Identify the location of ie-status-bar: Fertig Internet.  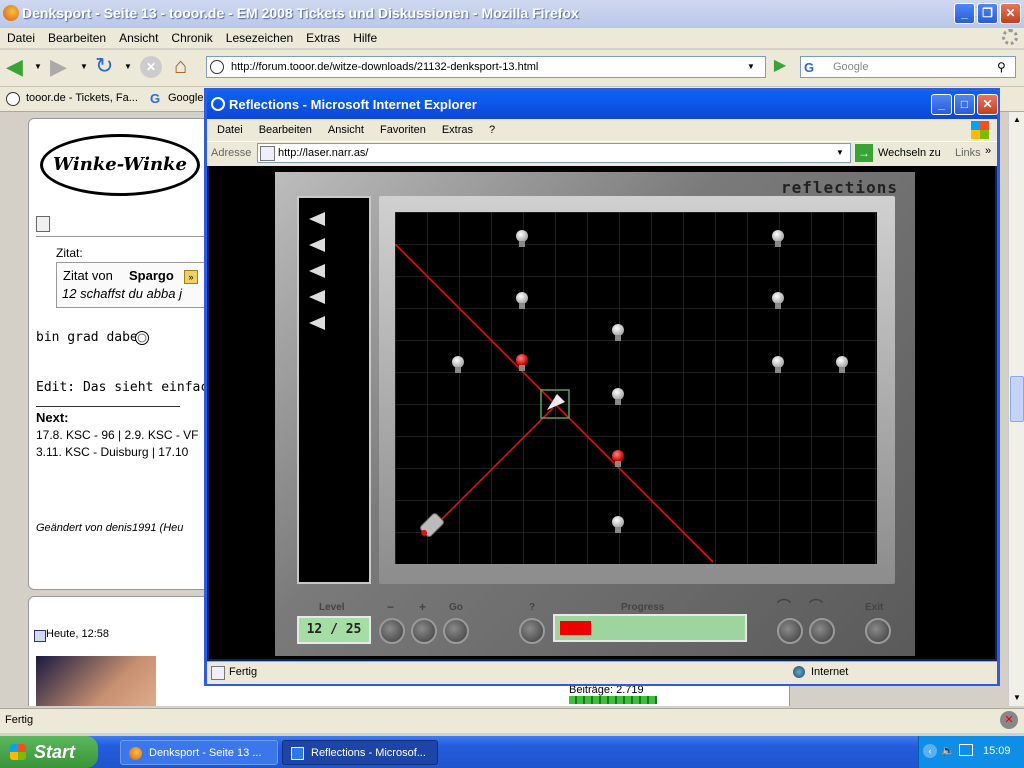
(602, 672).